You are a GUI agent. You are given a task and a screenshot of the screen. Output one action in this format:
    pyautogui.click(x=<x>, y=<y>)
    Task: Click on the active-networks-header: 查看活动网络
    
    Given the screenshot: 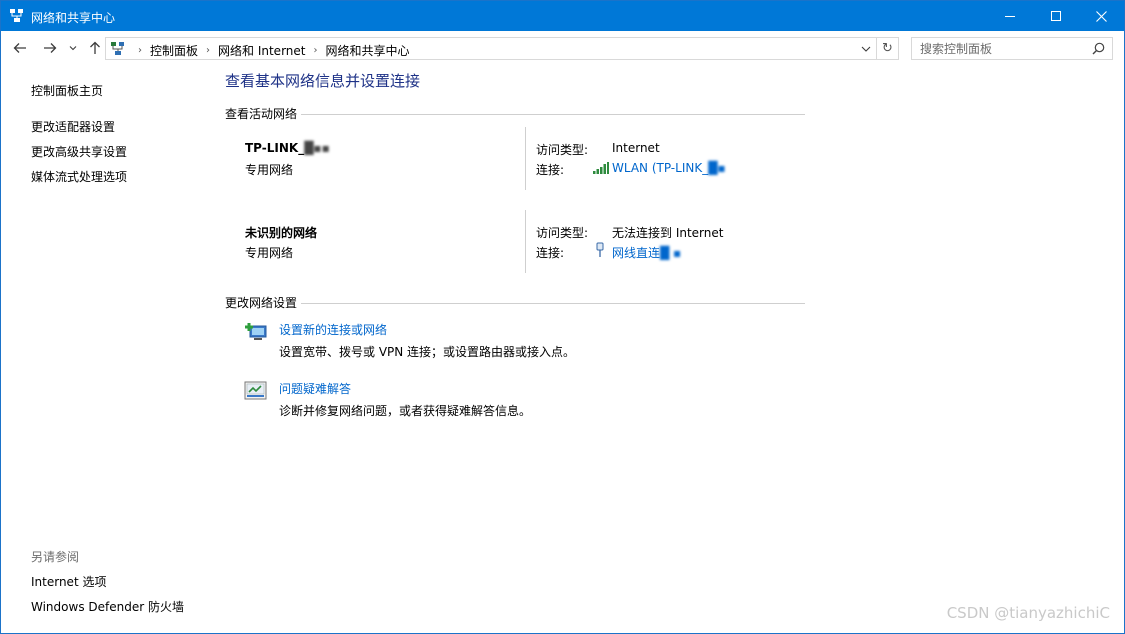 What is the action you would take?
    pyautogui.click(x=263, y=113)
    